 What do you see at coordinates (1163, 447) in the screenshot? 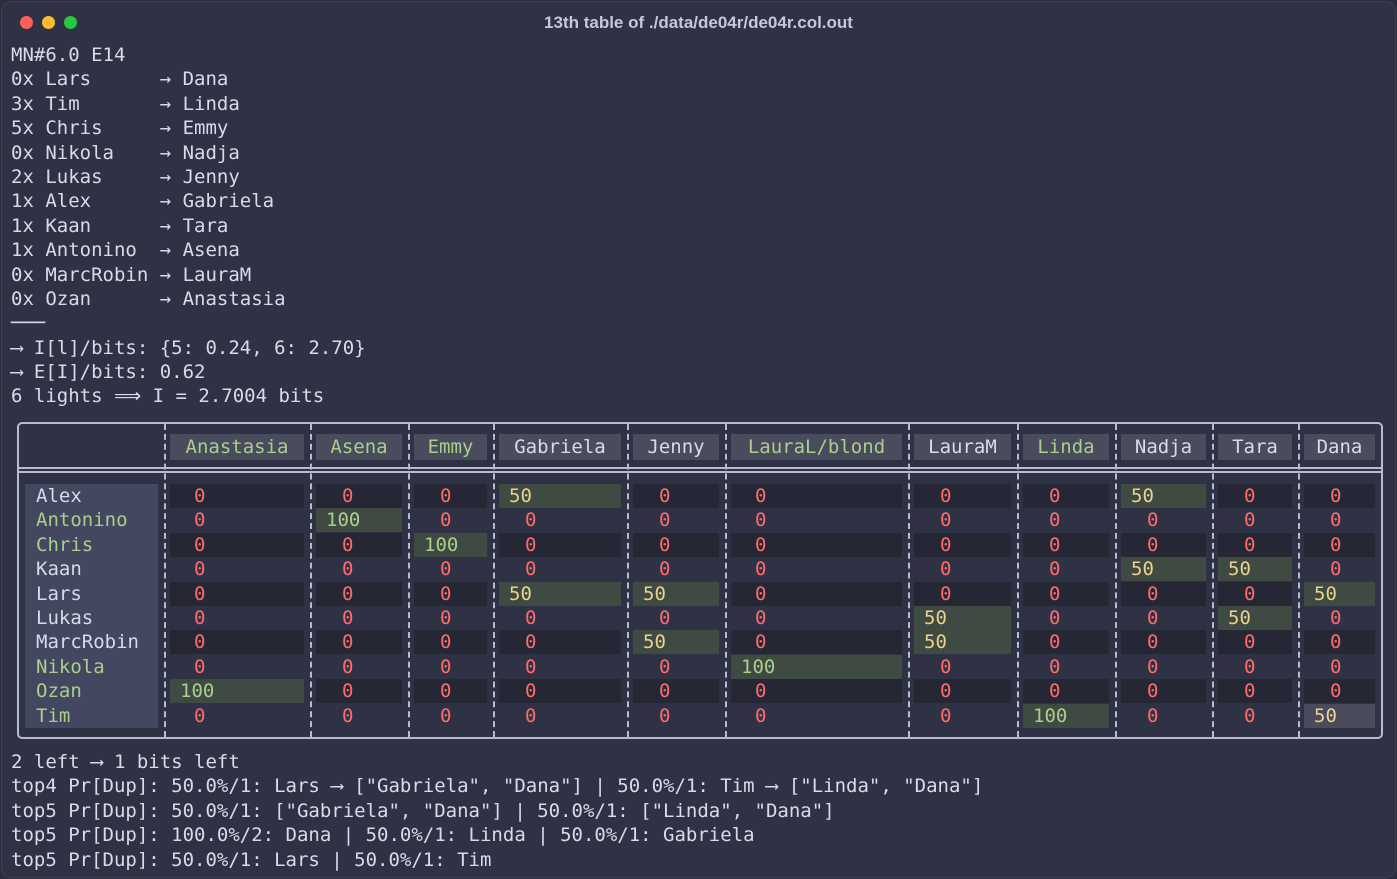
I see `column-header: Nadja` at bounding box center [1163, 447].